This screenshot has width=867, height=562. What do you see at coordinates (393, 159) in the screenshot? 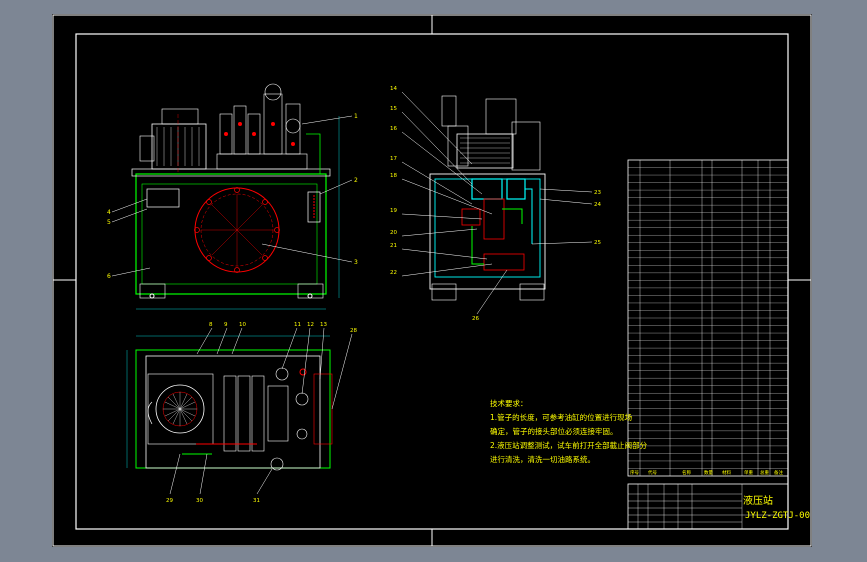
I see `balloon-side-4: 17` at bounding box center [393, 159].